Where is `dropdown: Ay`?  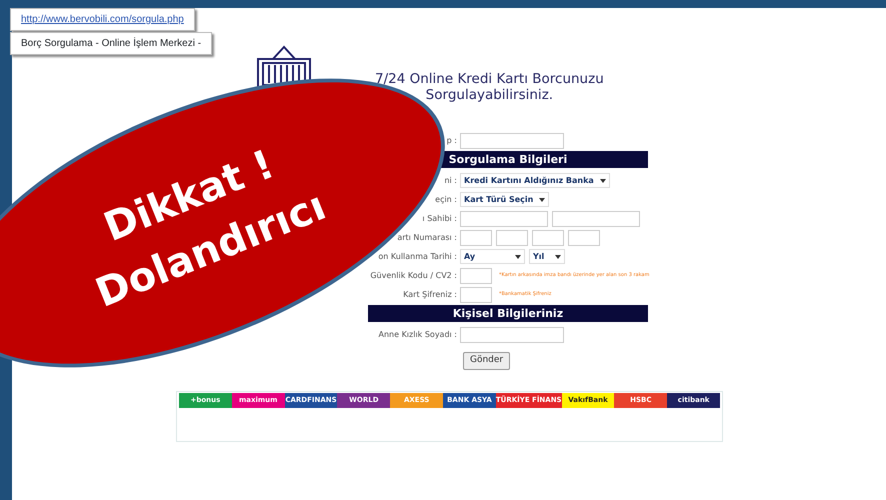 dropdown: Ay is located at coordinates (492, 256).